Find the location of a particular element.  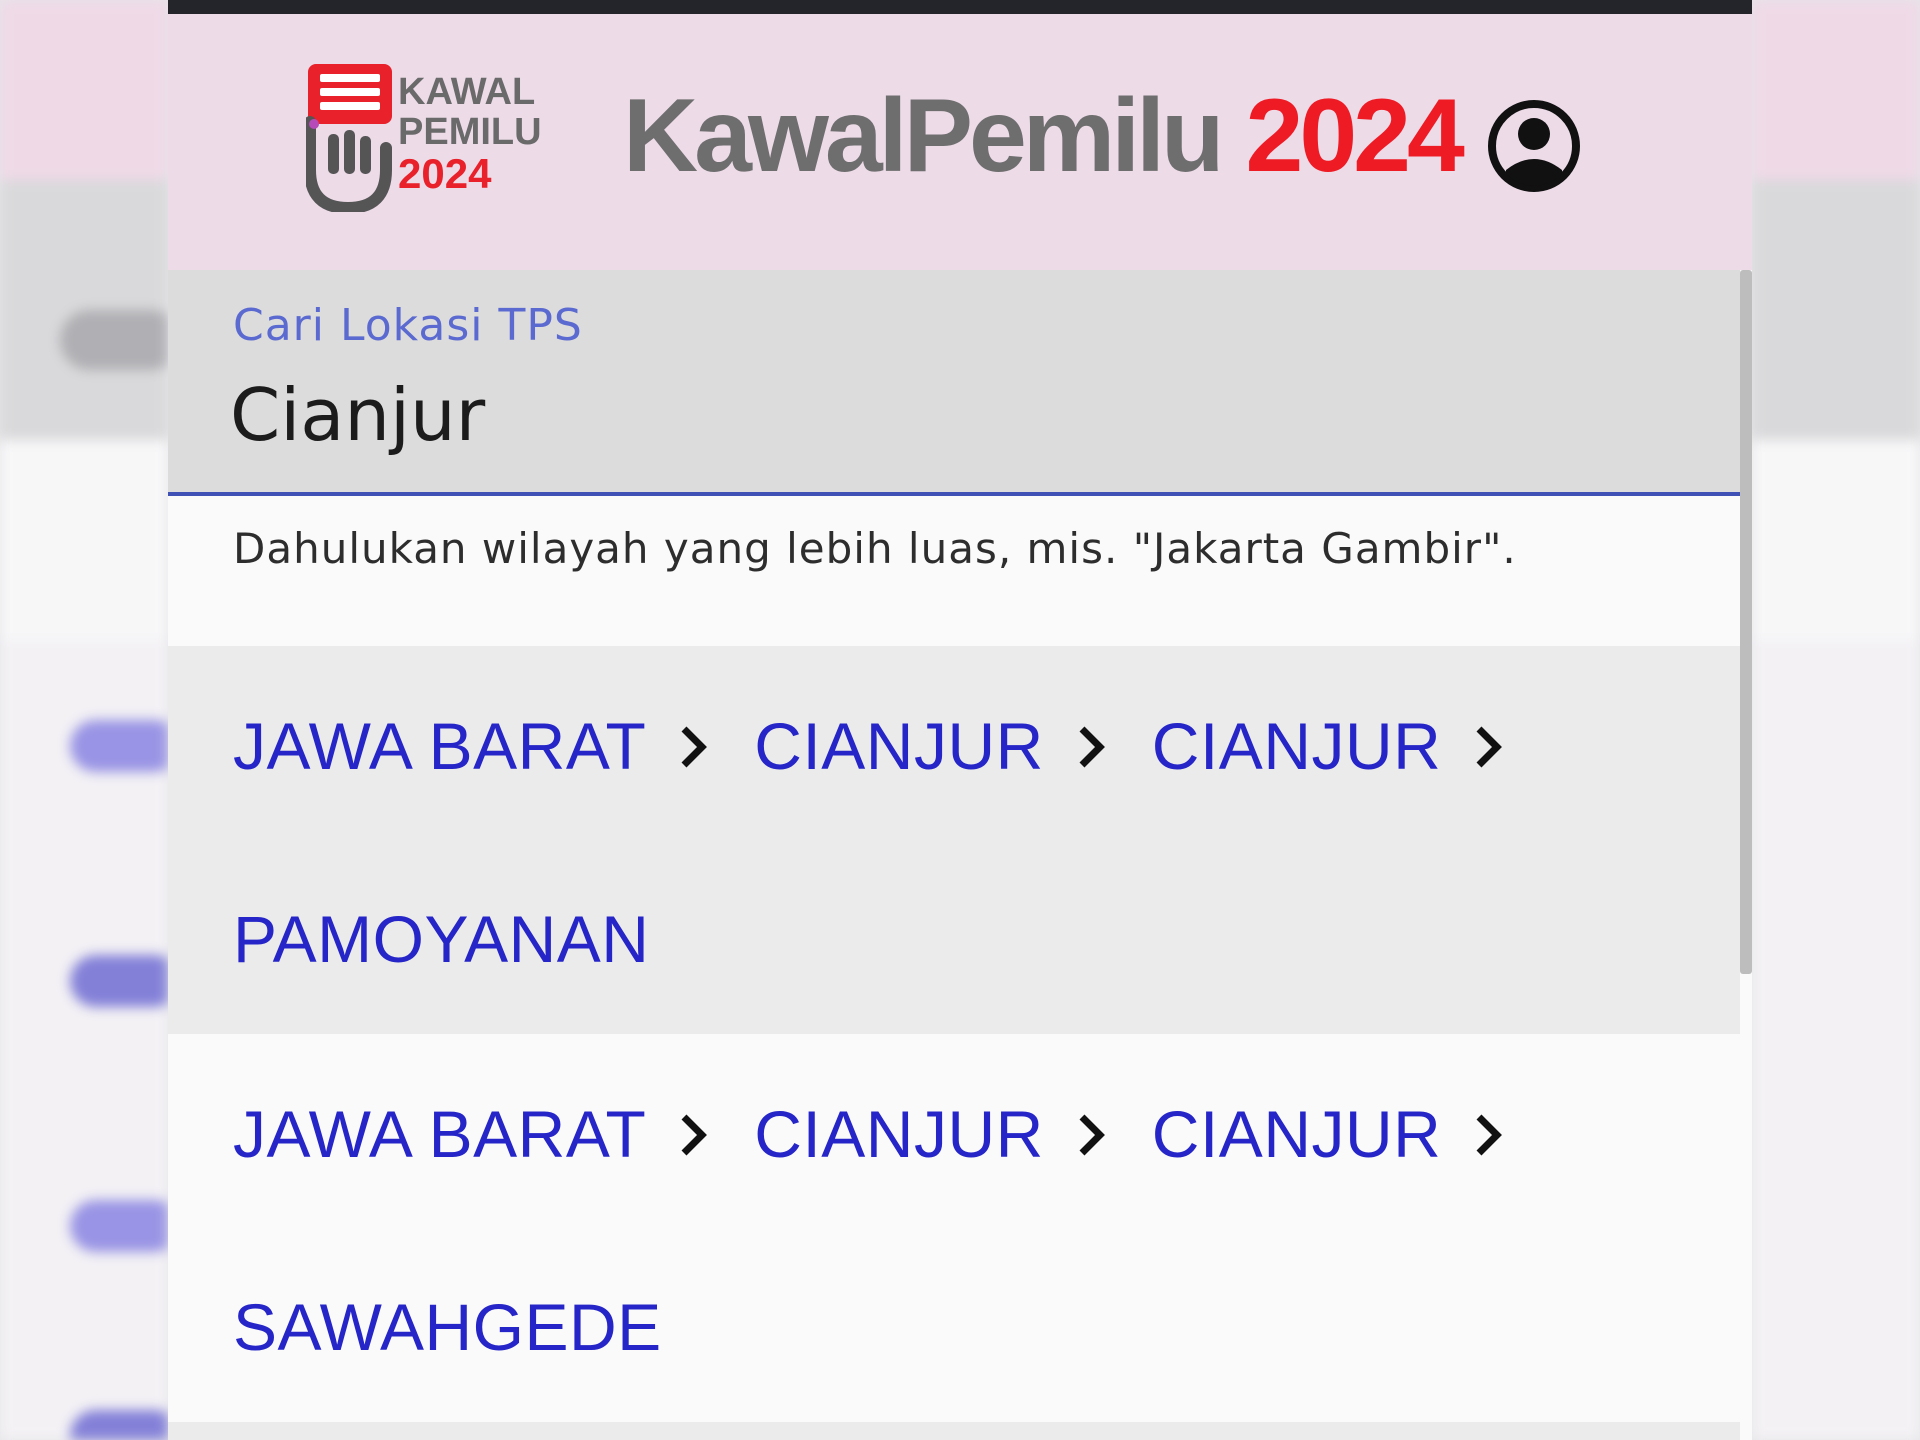

search-label: Cari Lokasi TPS is located at coordinates (408, 325).